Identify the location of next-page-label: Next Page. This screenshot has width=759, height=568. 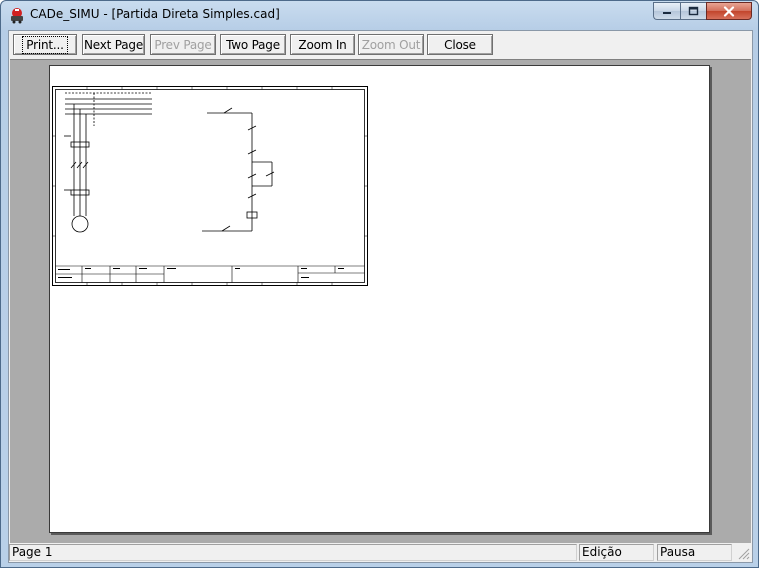
(113, 44).